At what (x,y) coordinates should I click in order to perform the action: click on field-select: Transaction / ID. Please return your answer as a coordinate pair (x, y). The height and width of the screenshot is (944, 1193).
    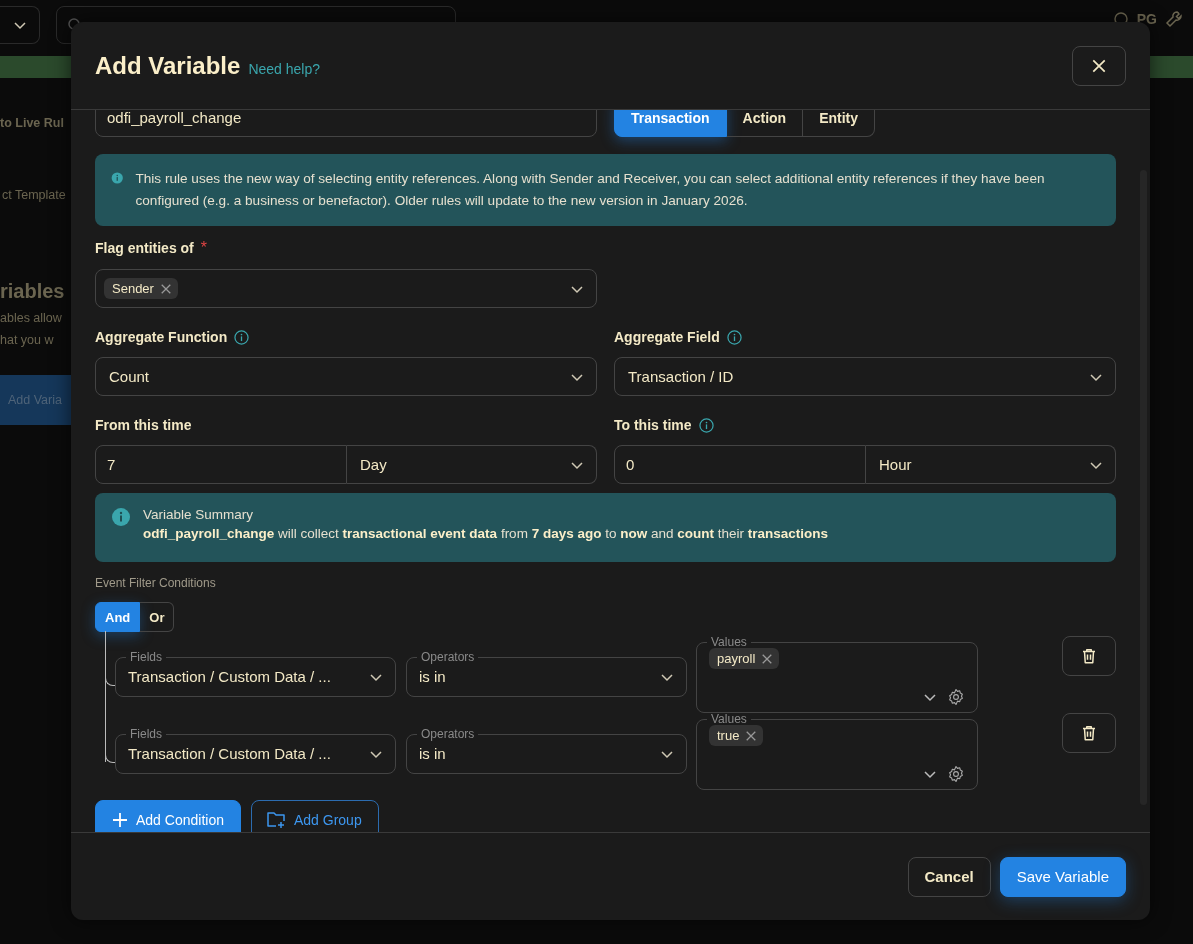
    Looking at the image, I should click on (865, 376).